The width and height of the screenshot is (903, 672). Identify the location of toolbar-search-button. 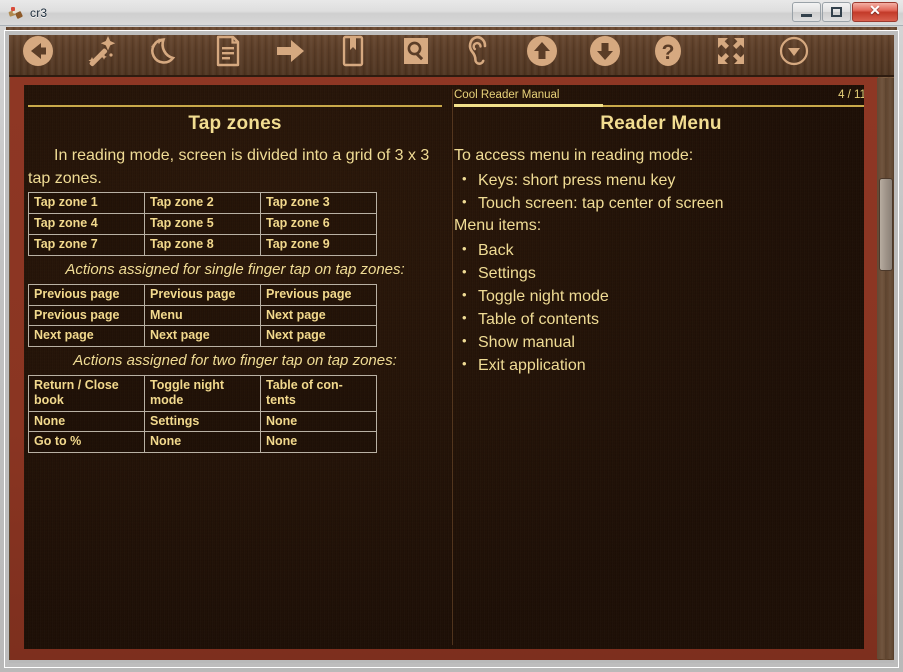
(415, 51).